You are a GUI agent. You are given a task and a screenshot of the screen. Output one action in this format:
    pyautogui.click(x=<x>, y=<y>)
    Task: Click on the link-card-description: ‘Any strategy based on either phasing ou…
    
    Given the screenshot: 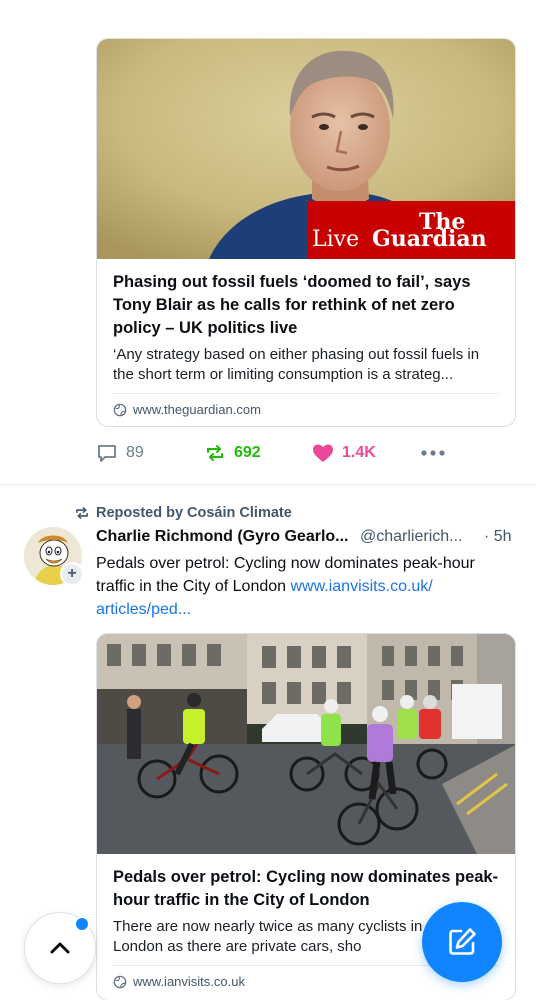 What is the action you would take?
    pyautogui.click(x=296, y=364)
    